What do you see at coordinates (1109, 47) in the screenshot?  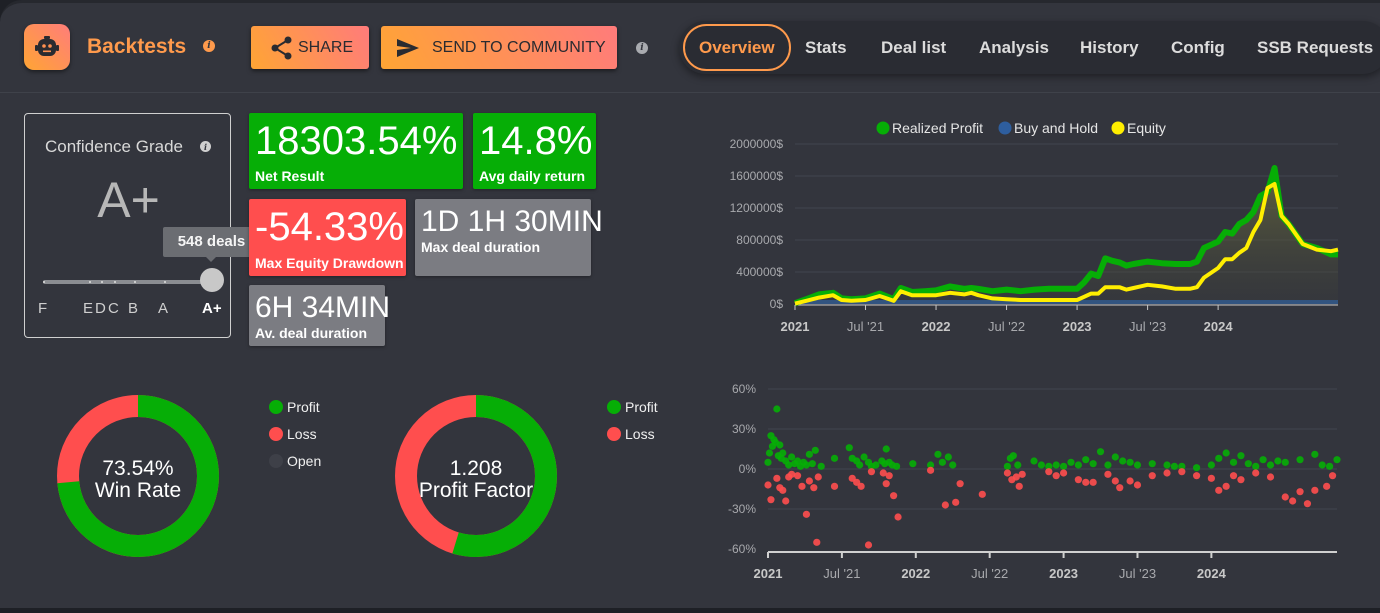 I see `tab-history: History` at bounding box center [1109, 47].